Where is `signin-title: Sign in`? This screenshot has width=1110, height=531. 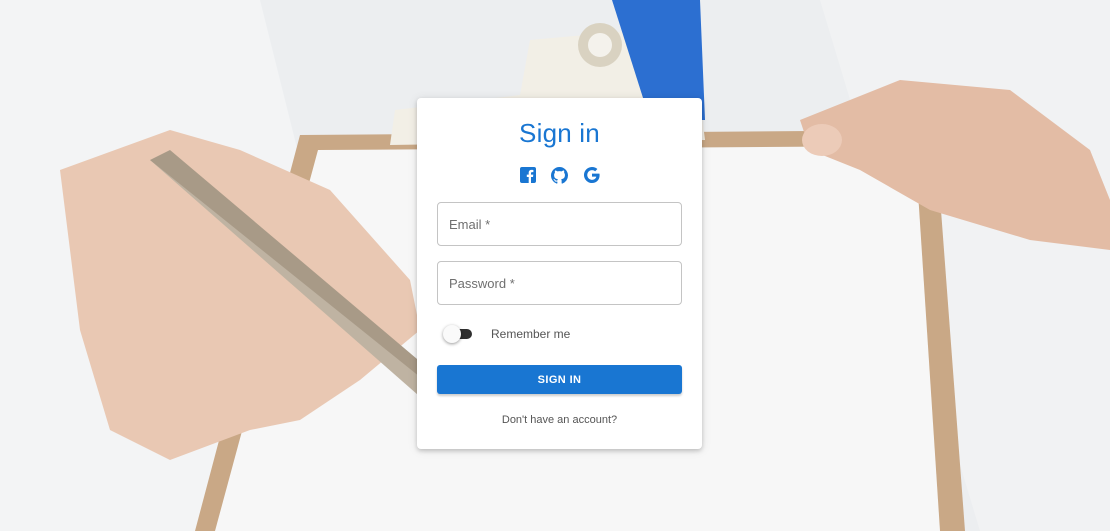 signin-title: Sign in is located at coordinates (559, 133).